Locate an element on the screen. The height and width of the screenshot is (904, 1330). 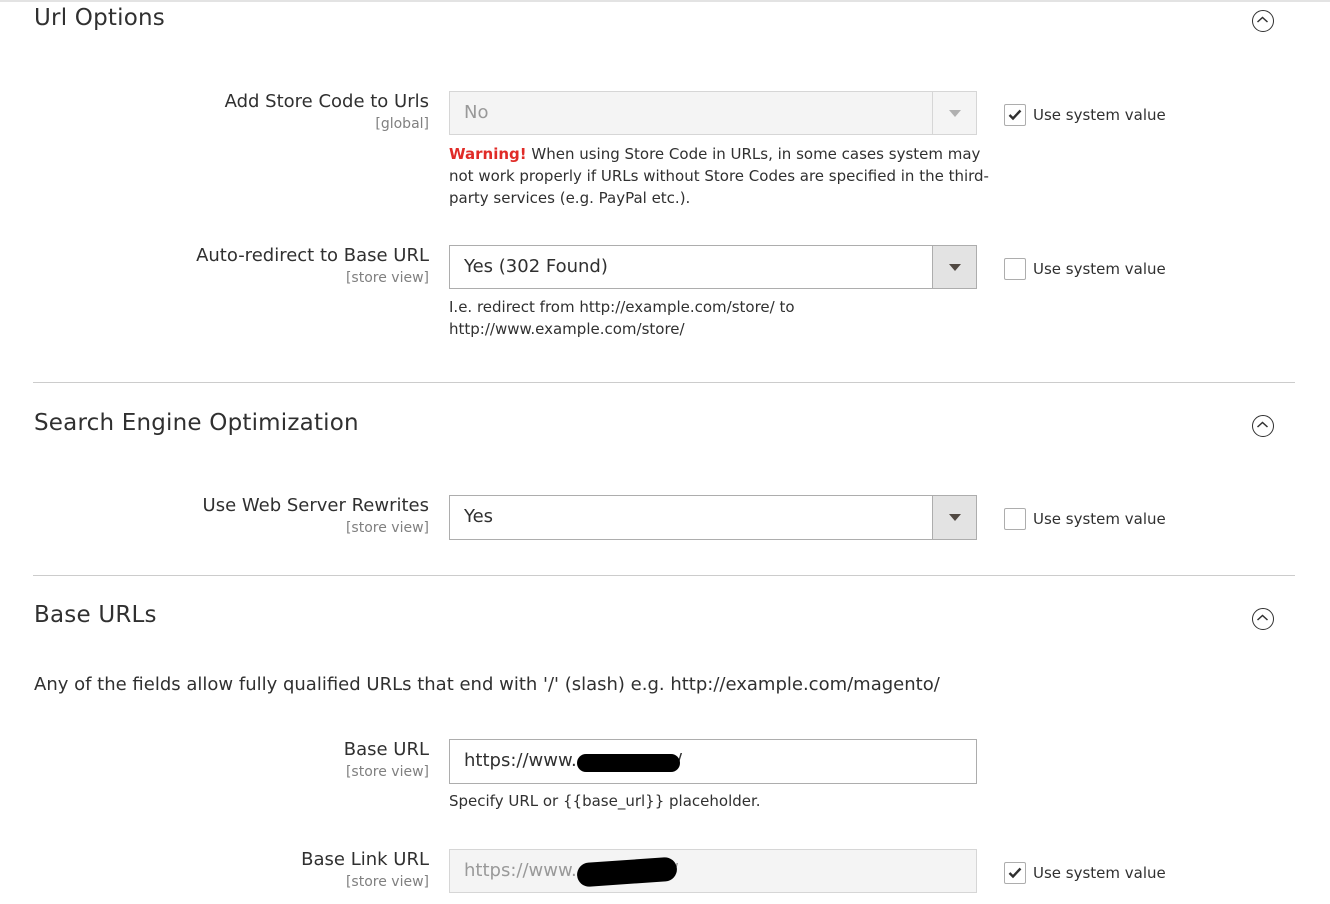
auto-redirect-select: Yes (302 Found) is located at coordinates (713, 267).